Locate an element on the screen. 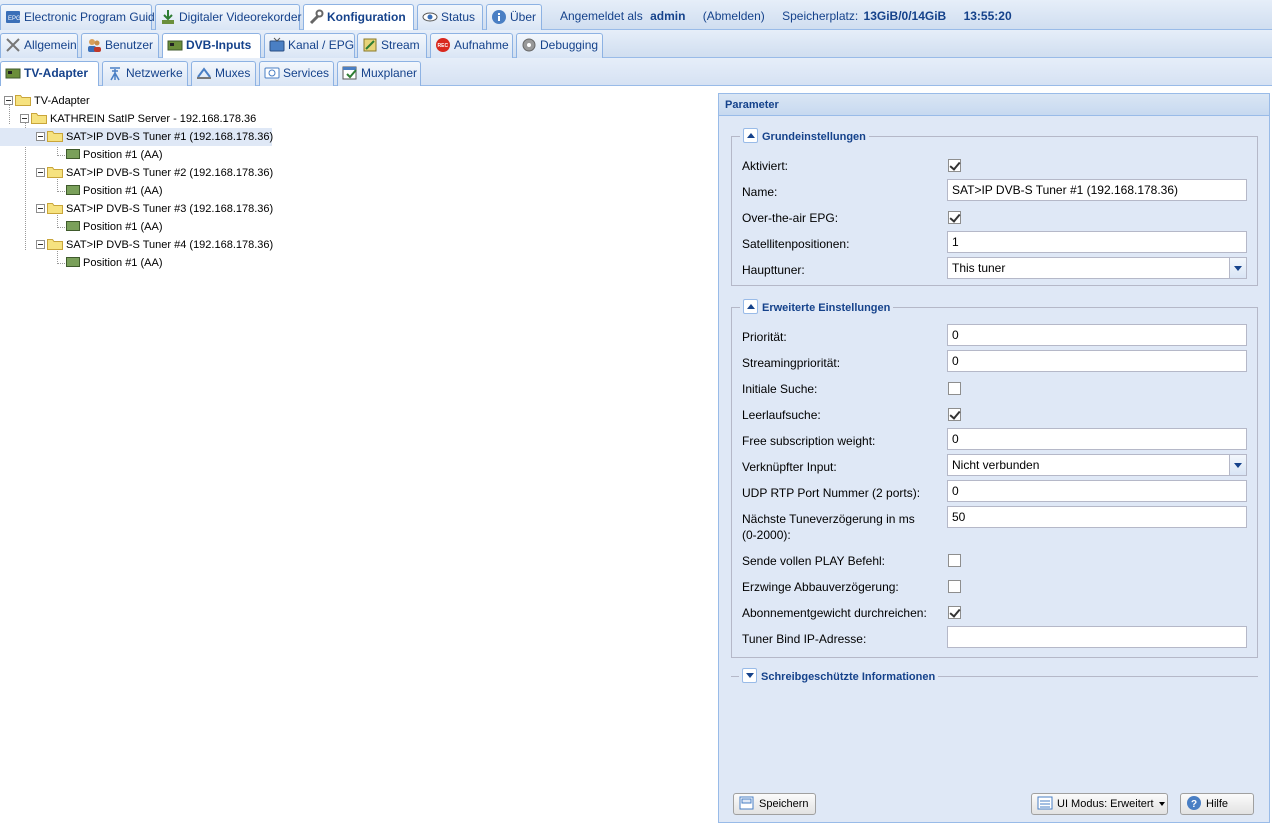  tree-server: KATHREIN SatIP Server - 192.168.178.36 is located at coordinates (138, 119).